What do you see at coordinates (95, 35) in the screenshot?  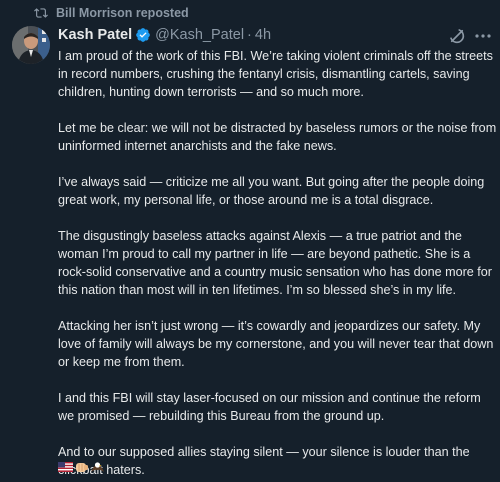 I see `author-name: Kash Patel` at bounding box center [95, 35].